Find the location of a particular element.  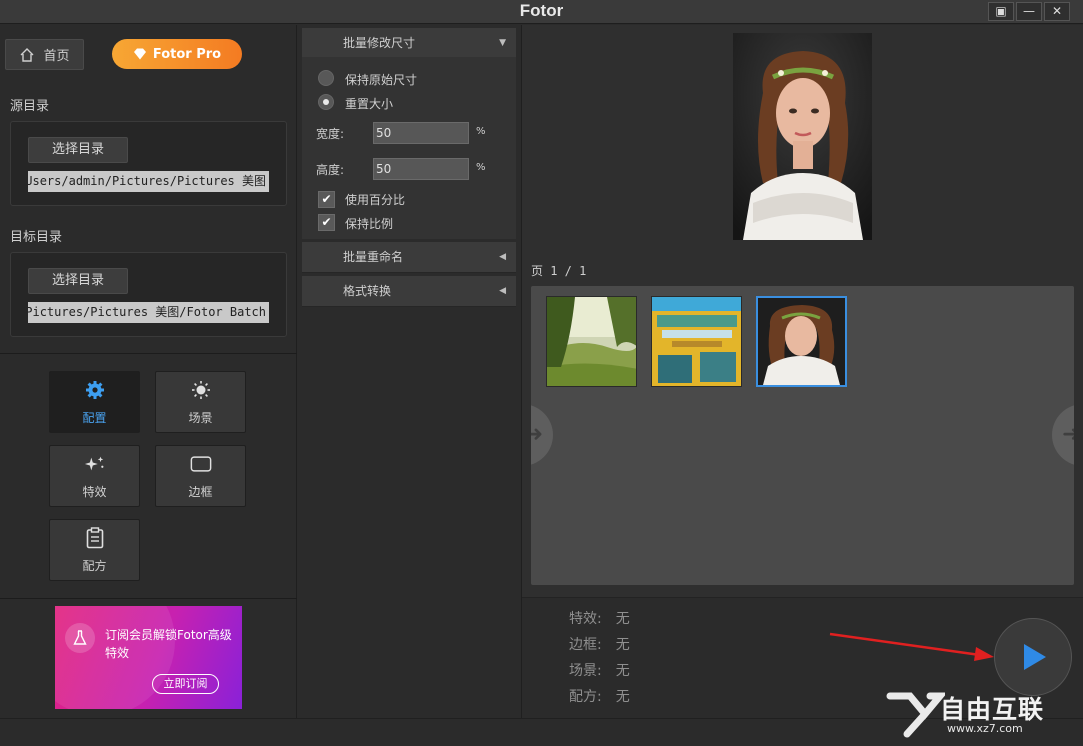

home-button: 首页 is located at coordinates (44, 54).